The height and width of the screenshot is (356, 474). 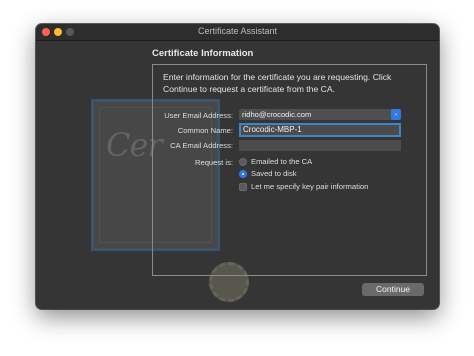 What do you see at coordinates (205, 130) in the screenshot?
I see `common-name-label: Common Name:` at bounding box center [205, 130].